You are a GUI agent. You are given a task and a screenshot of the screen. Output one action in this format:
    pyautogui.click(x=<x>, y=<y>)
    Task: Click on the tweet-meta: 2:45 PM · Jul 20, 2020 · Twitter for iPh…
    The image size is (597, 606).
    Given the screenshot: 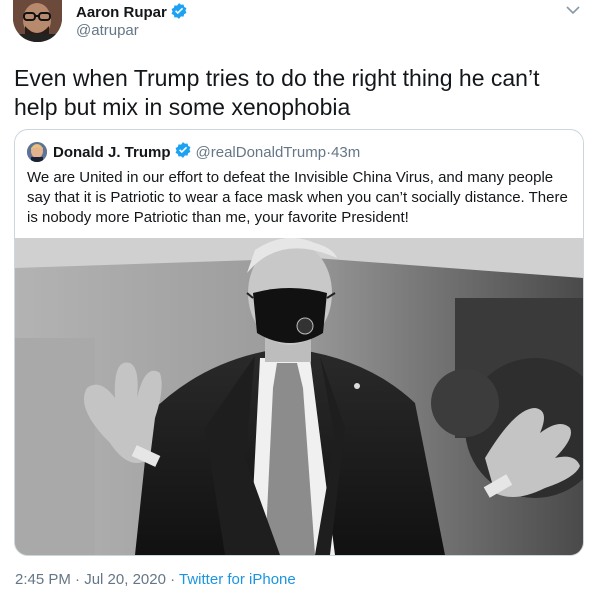 What is the action you would take?
    pyautogui.click(x=155, y=579)
    